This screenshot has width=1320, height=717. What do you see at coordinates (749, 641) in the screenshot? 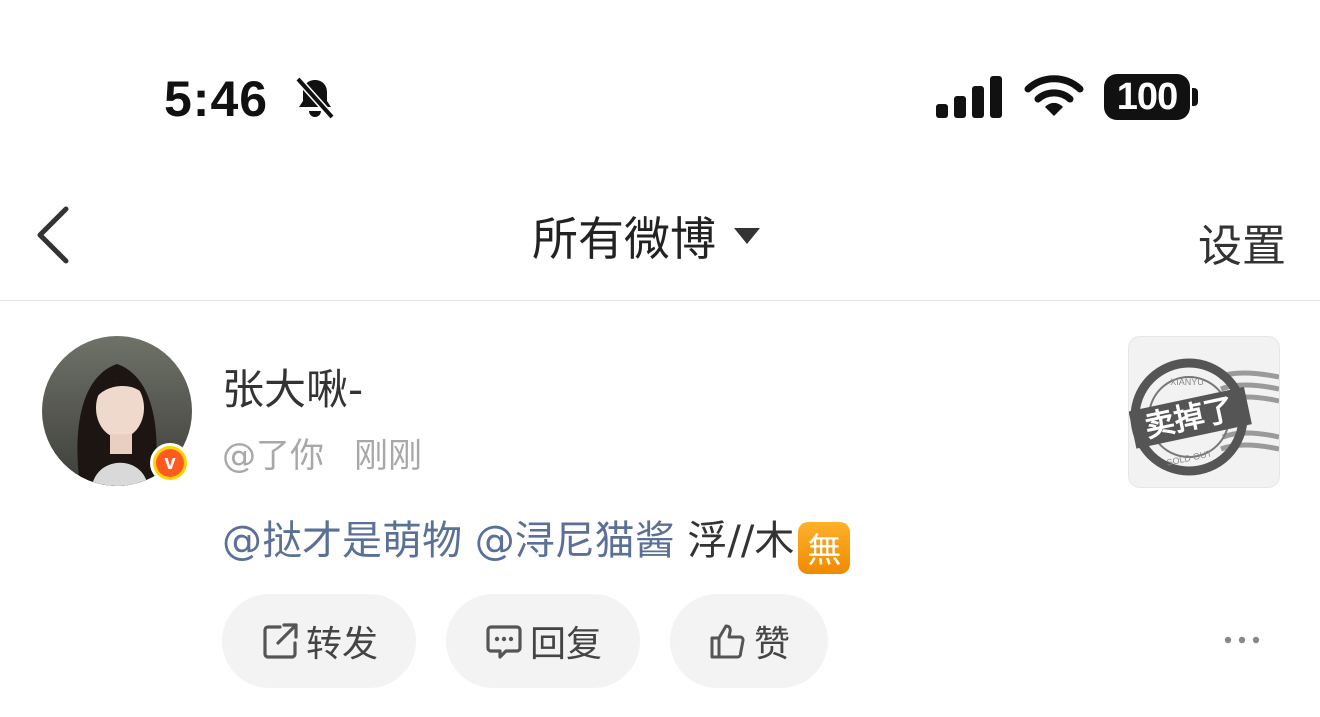
I see `like-button: 赞` at bounding box center [749, 641].